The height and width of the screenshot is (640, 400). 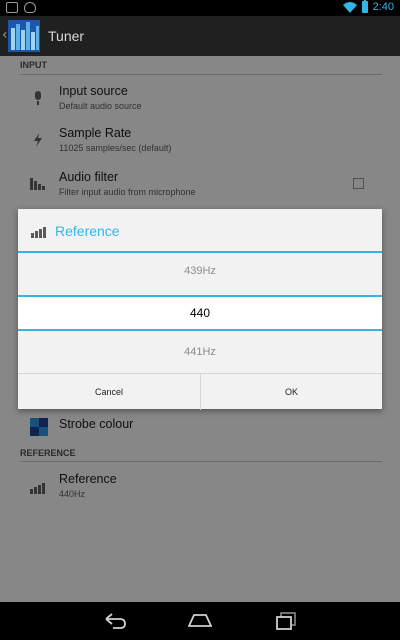 I want to click on app-logo-icon, so click(x=24, y=36).